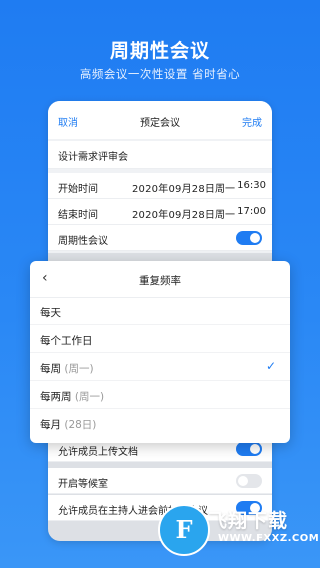 The height and width of the screenshot is (568, 320). I want to click on waiting-room-row: 开启等候室, so click(160, 481).